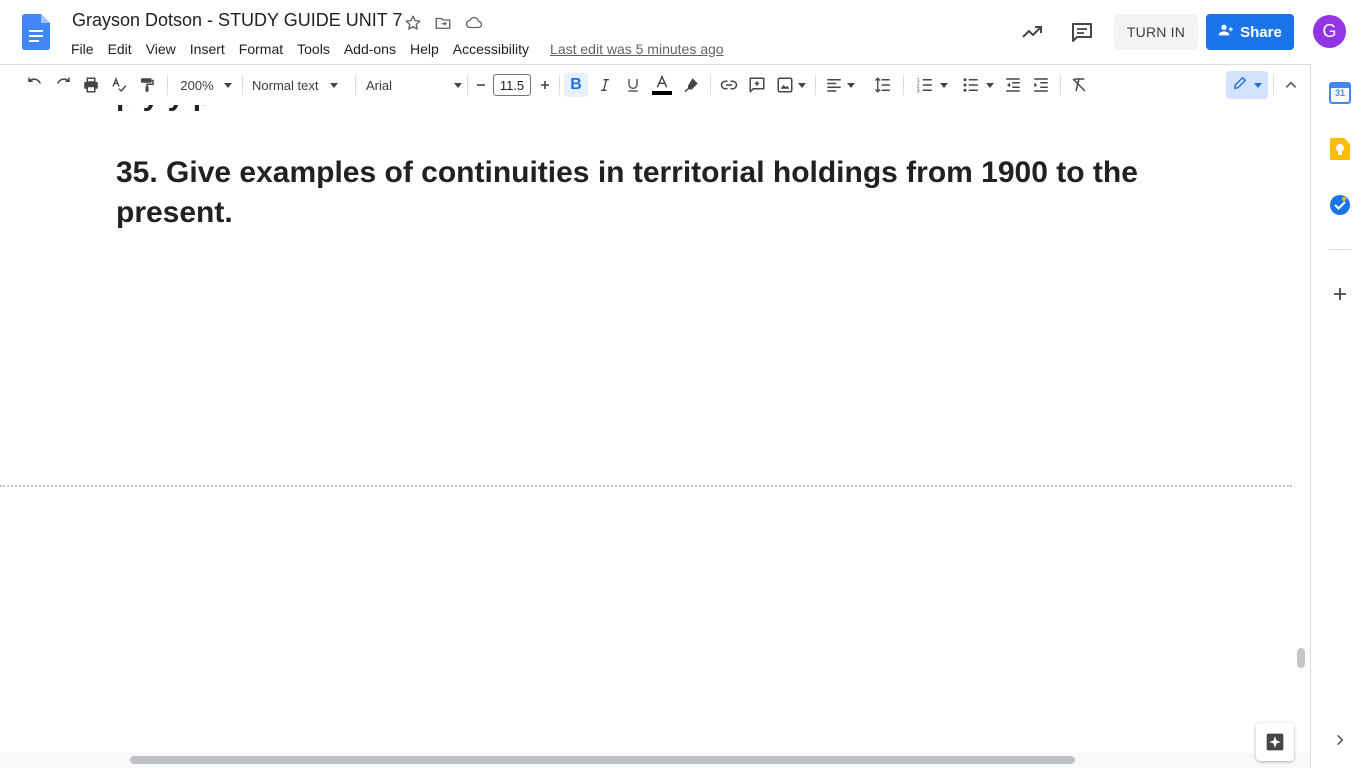 The image size is (1366, 768). What do you see at coordinates (1338, 416) in the screenshot?
I see `side-panel: 31` at bounding box center [1338, 416].